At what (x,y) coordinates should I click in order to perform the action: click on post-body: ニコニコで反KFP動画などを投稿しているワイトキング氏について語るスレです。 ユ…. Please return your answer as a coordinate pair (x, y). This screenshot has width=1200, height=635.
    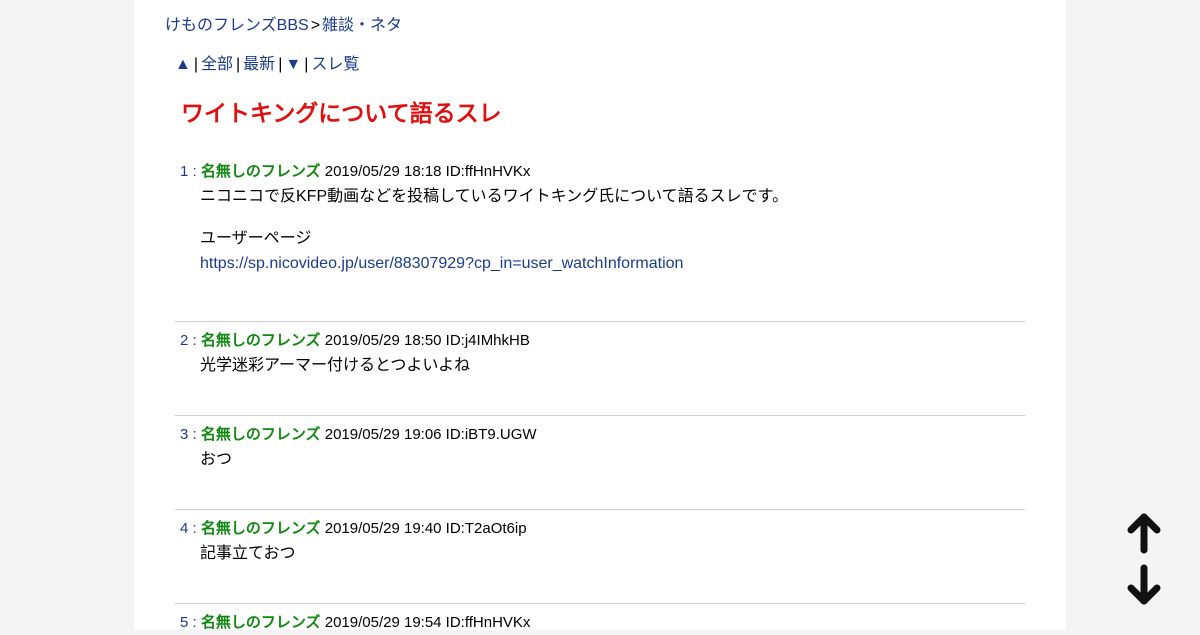
    Looking at the image, I should click on (600, 230).